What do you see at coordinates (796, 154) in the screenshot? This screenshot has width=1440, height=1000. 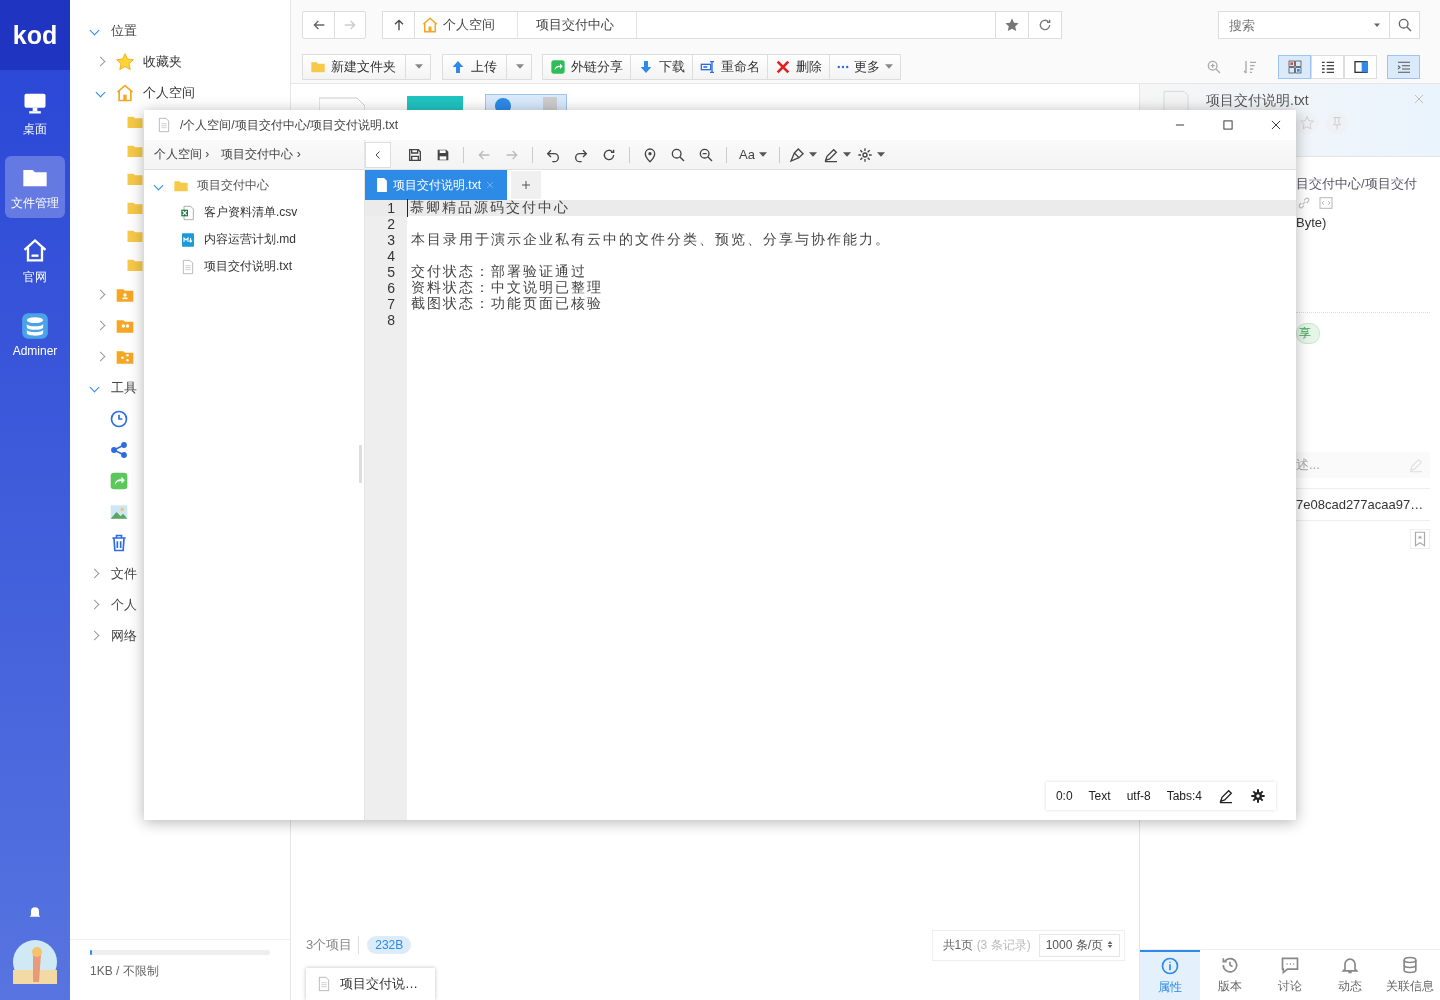 I see `brush-icon` at bounding box center [796, 154].